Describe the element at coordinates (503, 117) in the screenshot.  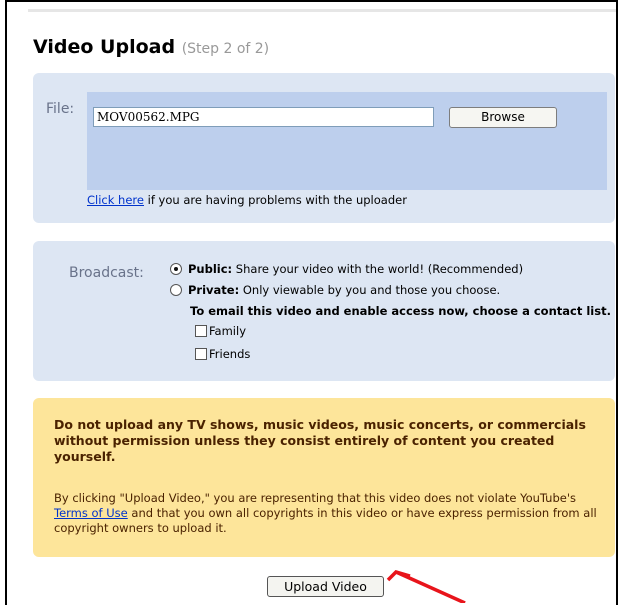
I see `browse-button: Browse` at that location.